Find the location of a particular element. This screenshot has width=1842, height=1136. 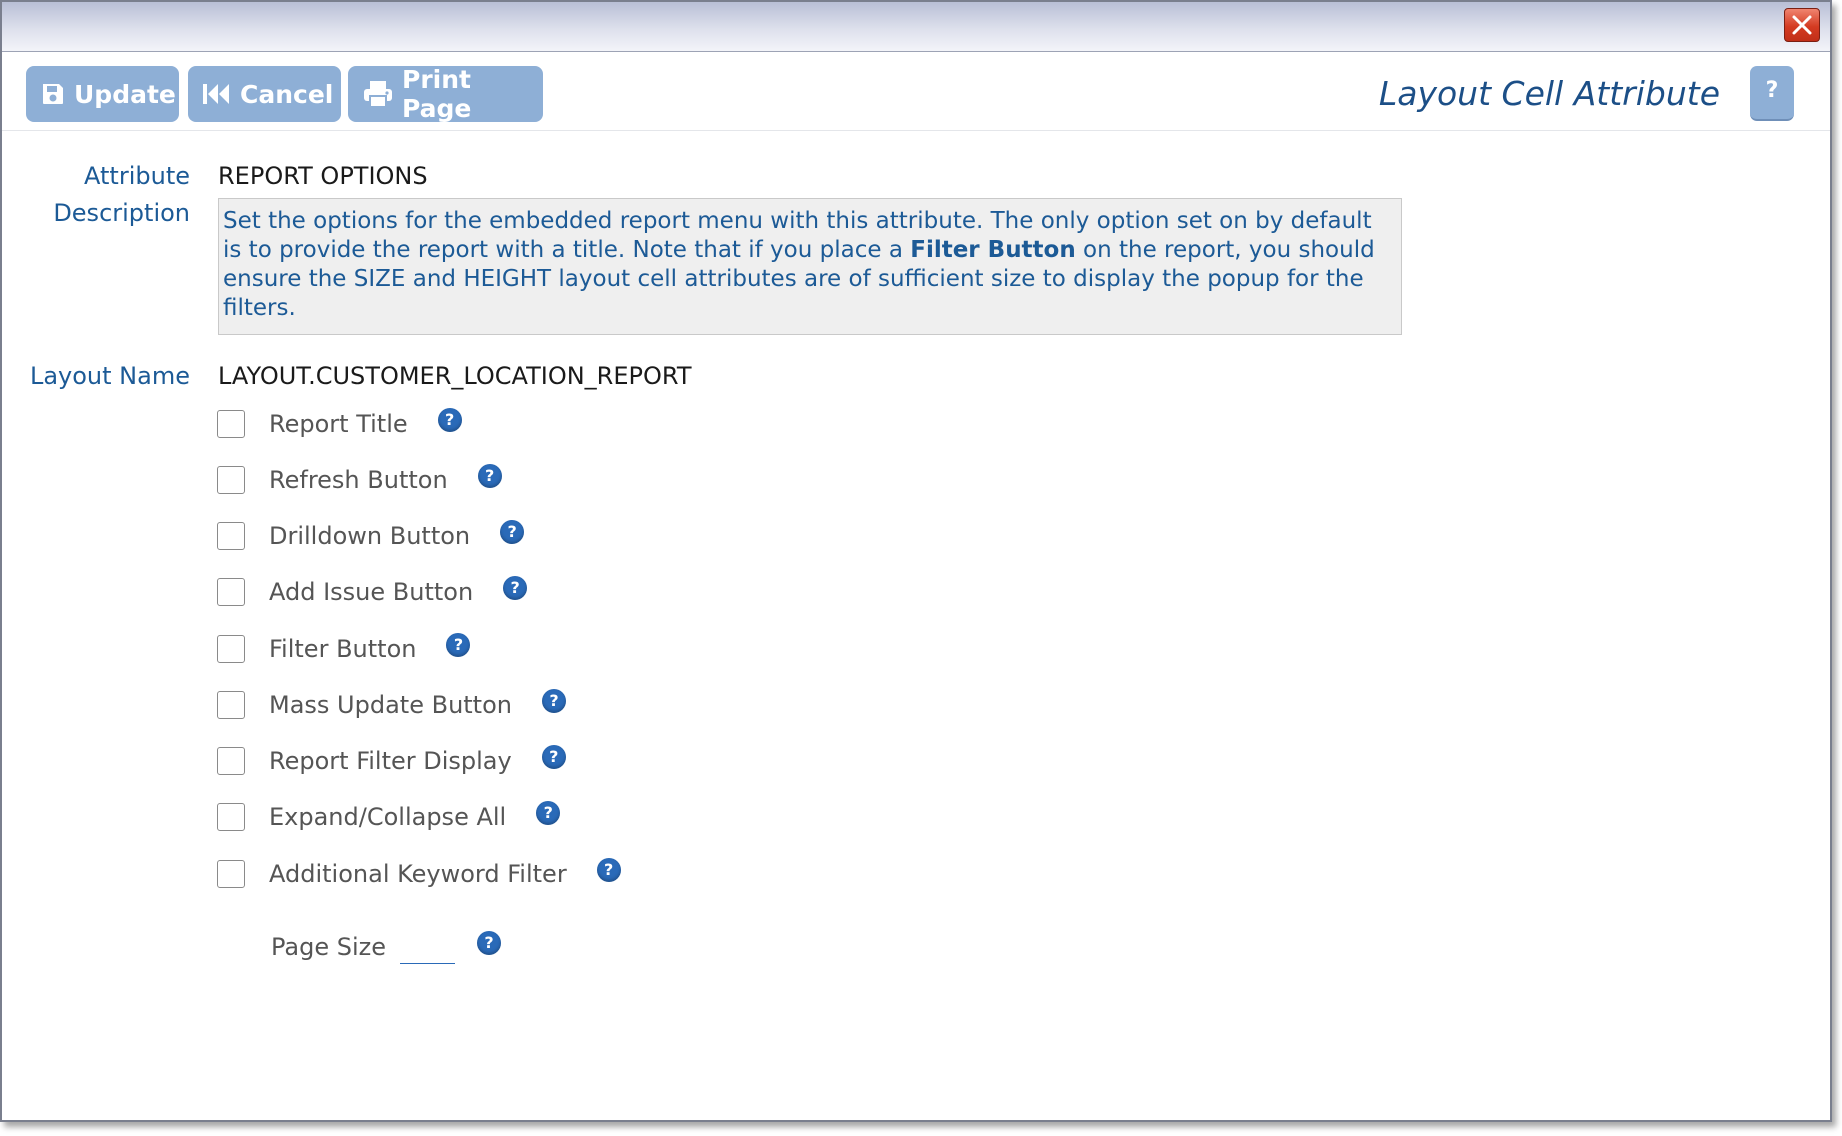

option-add-issue-button: Add Issue Button ? is located at coordinates (372, 591).